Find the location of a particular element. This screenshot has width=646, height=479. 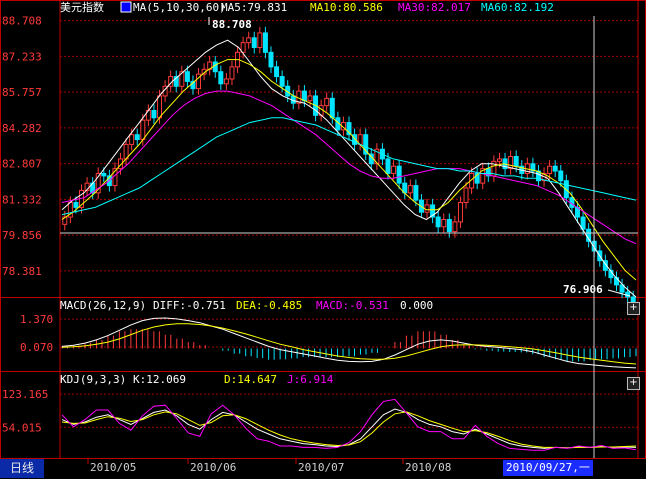

price-tick: 88.708 is located at coordinates (22, 21).